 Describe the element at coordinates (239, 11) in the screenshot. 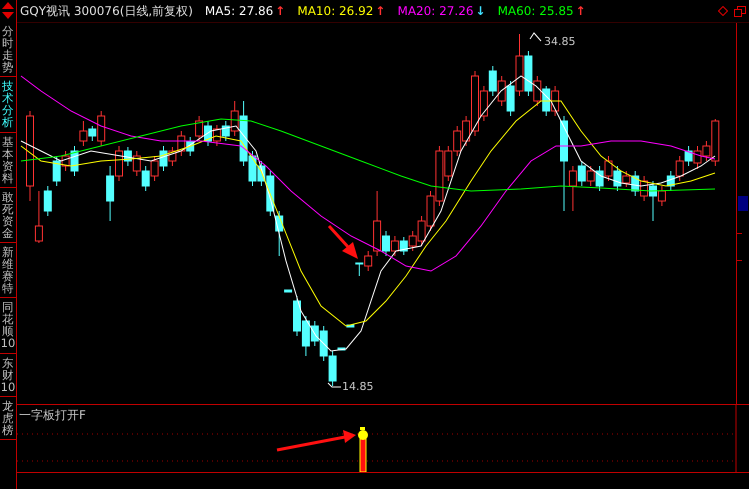

I see `moving-average-label: MA5: 27.86` at that location.